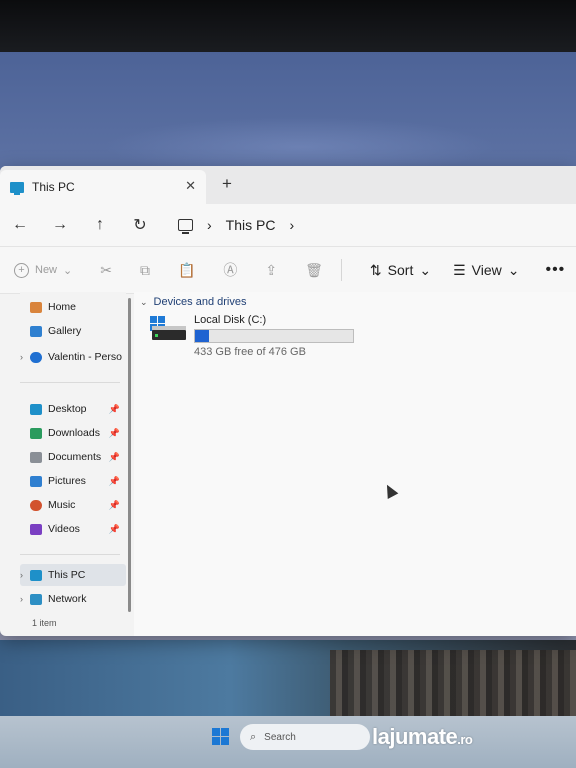 This screenshot has height=768, width=576. Describe the element at coordinates (67, 575) in the screenshot. I see `sidebar-item-label: This PC` at that location.